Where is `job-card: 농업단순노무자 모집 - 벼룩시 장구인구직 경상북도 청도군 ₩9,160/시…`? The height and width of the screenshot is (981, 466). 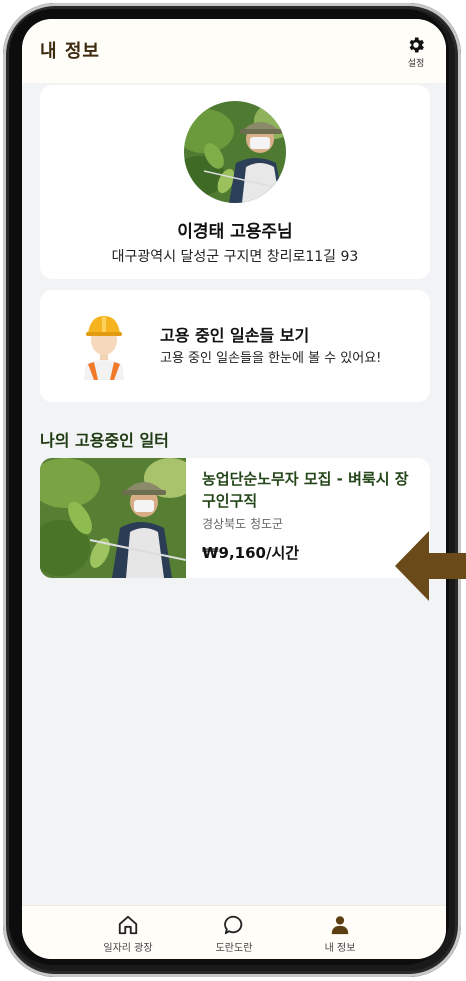
job-card: 농업단순노무자 모집 - 벼룩시 장구인구직 경상북도 청도군 ₩9,160/시… is located at coordinates (235, 518).